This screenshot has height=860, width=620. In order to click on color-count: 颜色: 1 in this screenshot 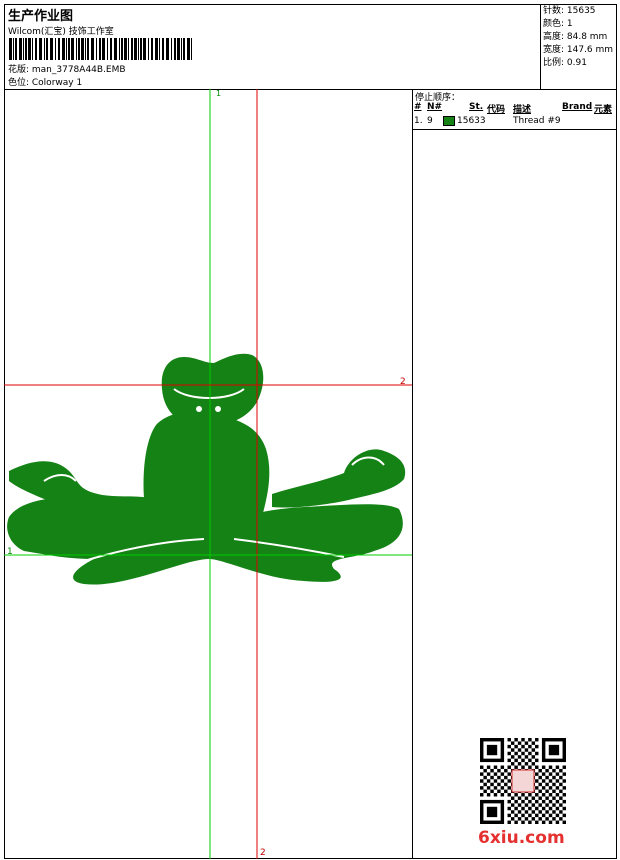, I will do `click(558, 24)`.